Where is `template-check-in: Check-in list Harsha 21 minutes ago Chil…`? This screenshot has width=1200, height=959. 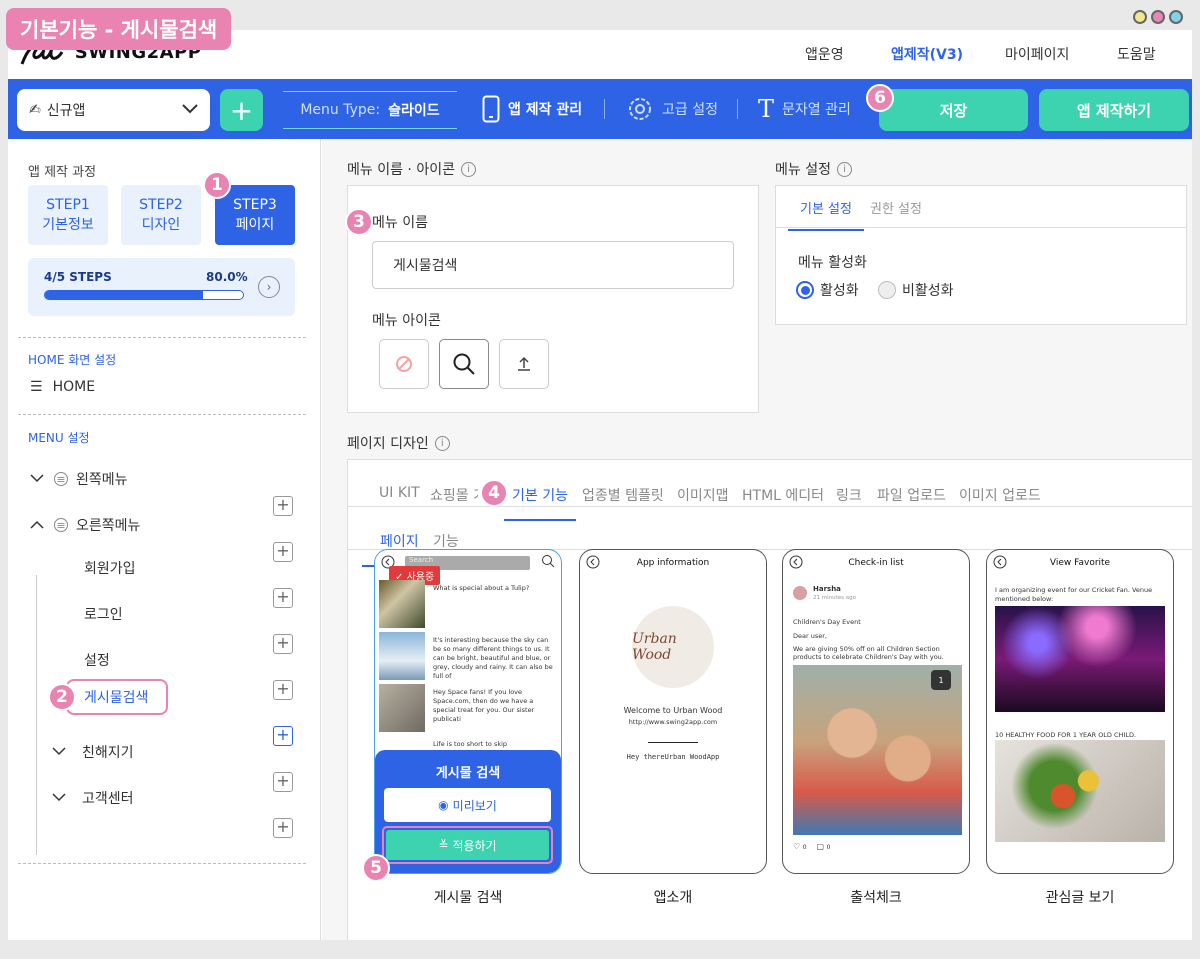
template-check-in: Check-in list Harsha 21 minutes ago Chil… is located at coordinates (876, 711).